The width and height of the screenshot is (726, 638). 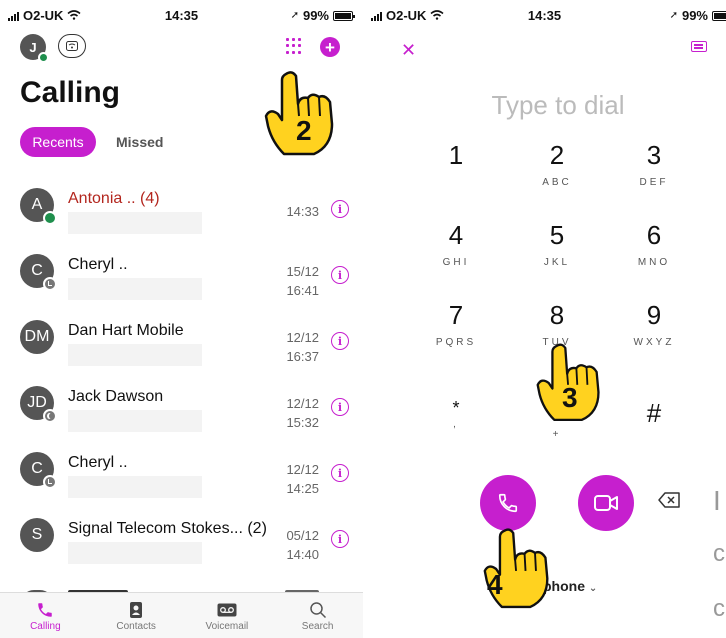 I want to click on backspace-icon, so click(x=669, y=500).